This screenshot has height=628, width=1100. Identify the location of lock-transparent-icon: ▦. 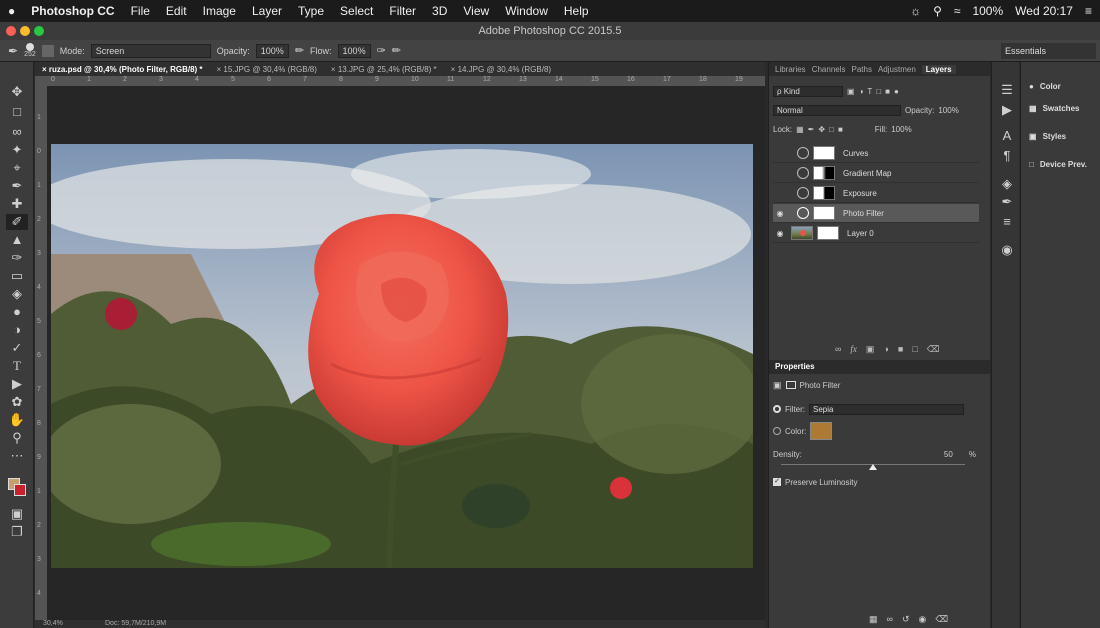
(800, 129).